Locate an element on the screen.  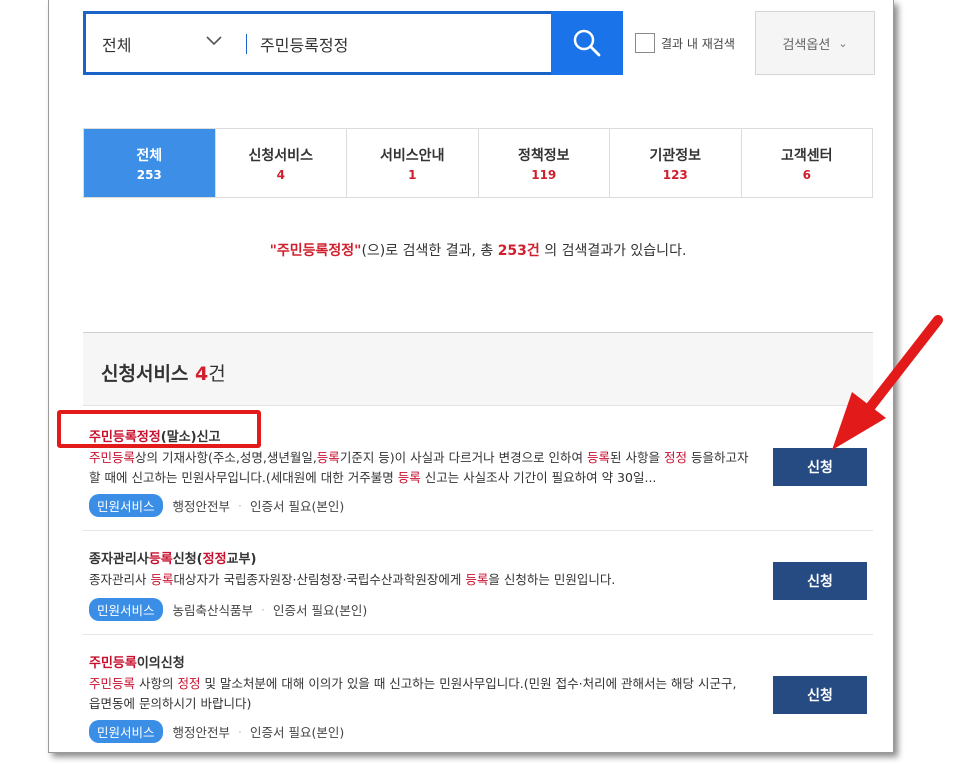
chevron-down-icon: ⌄ is located at coordinates (843, 43).